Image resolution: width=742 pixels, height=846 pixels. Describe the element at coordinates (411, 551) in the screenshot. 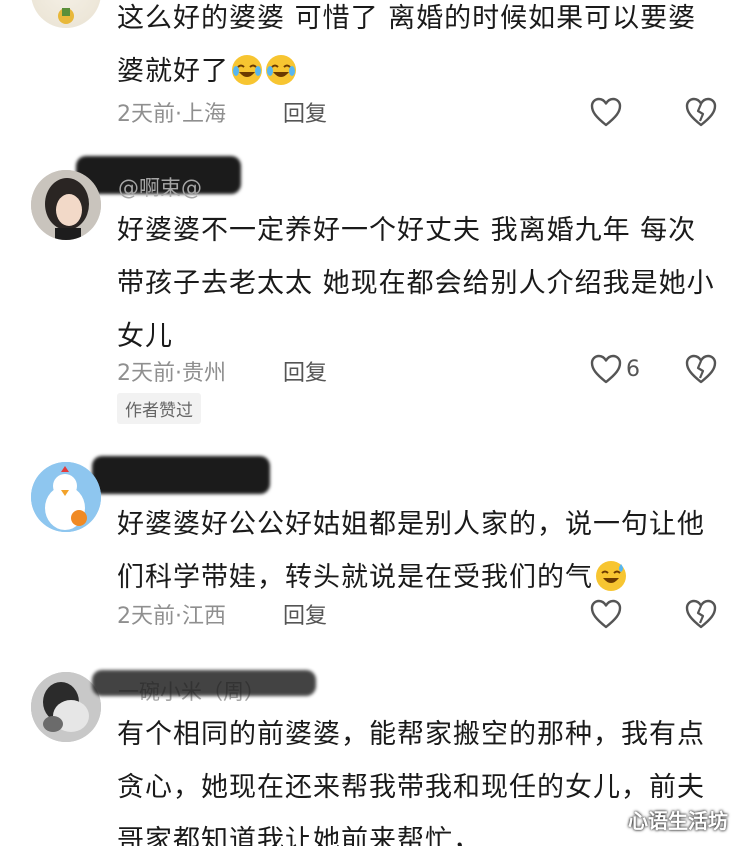

I see `comment-text: 好婆婆好公公好姑姐都是别人家的，说一句让他们科学带娃，转头就说是在受我们的气` at that location.